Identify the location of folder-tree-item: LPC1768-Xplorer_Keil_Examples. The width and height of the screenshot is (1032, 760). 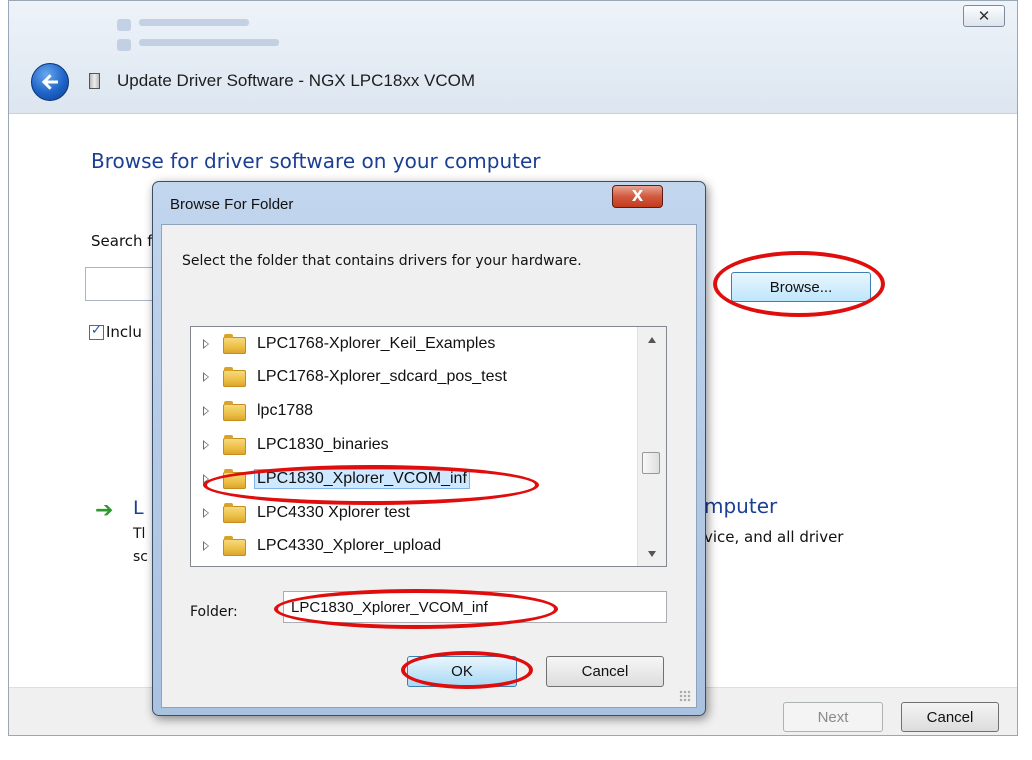
(414, 345).